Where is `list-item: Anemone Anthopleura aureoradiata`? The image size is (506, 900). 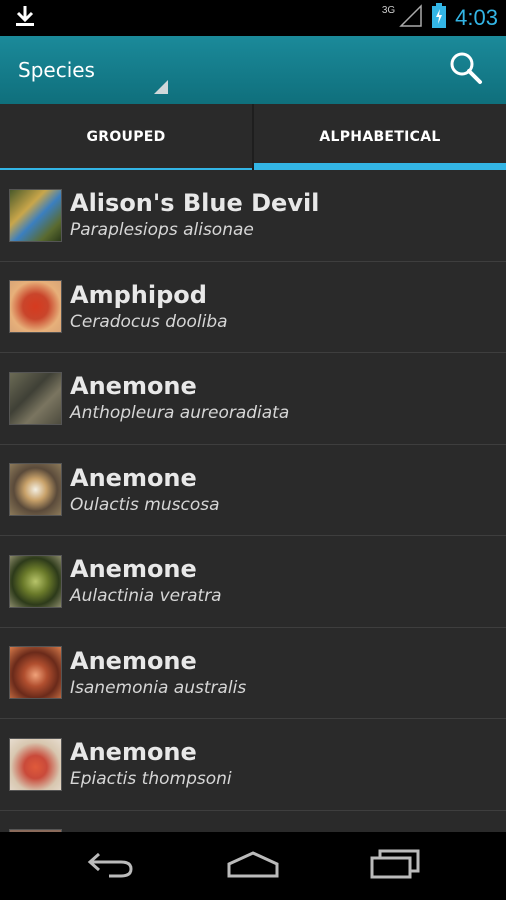 list-item: Anemone Anthopleura aureoradiata is located at coordinates (253, 399).